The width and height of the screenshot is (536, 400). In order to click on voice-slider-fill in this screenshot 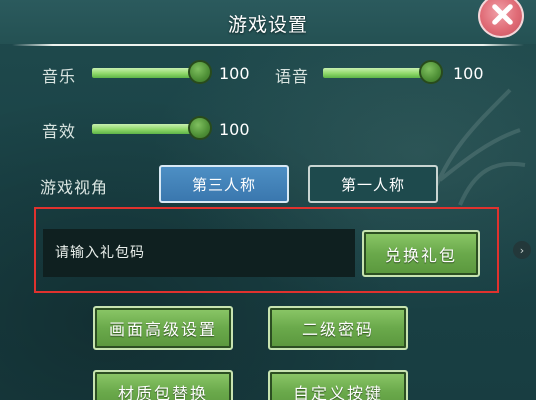, I will do `click(378, 73)`.